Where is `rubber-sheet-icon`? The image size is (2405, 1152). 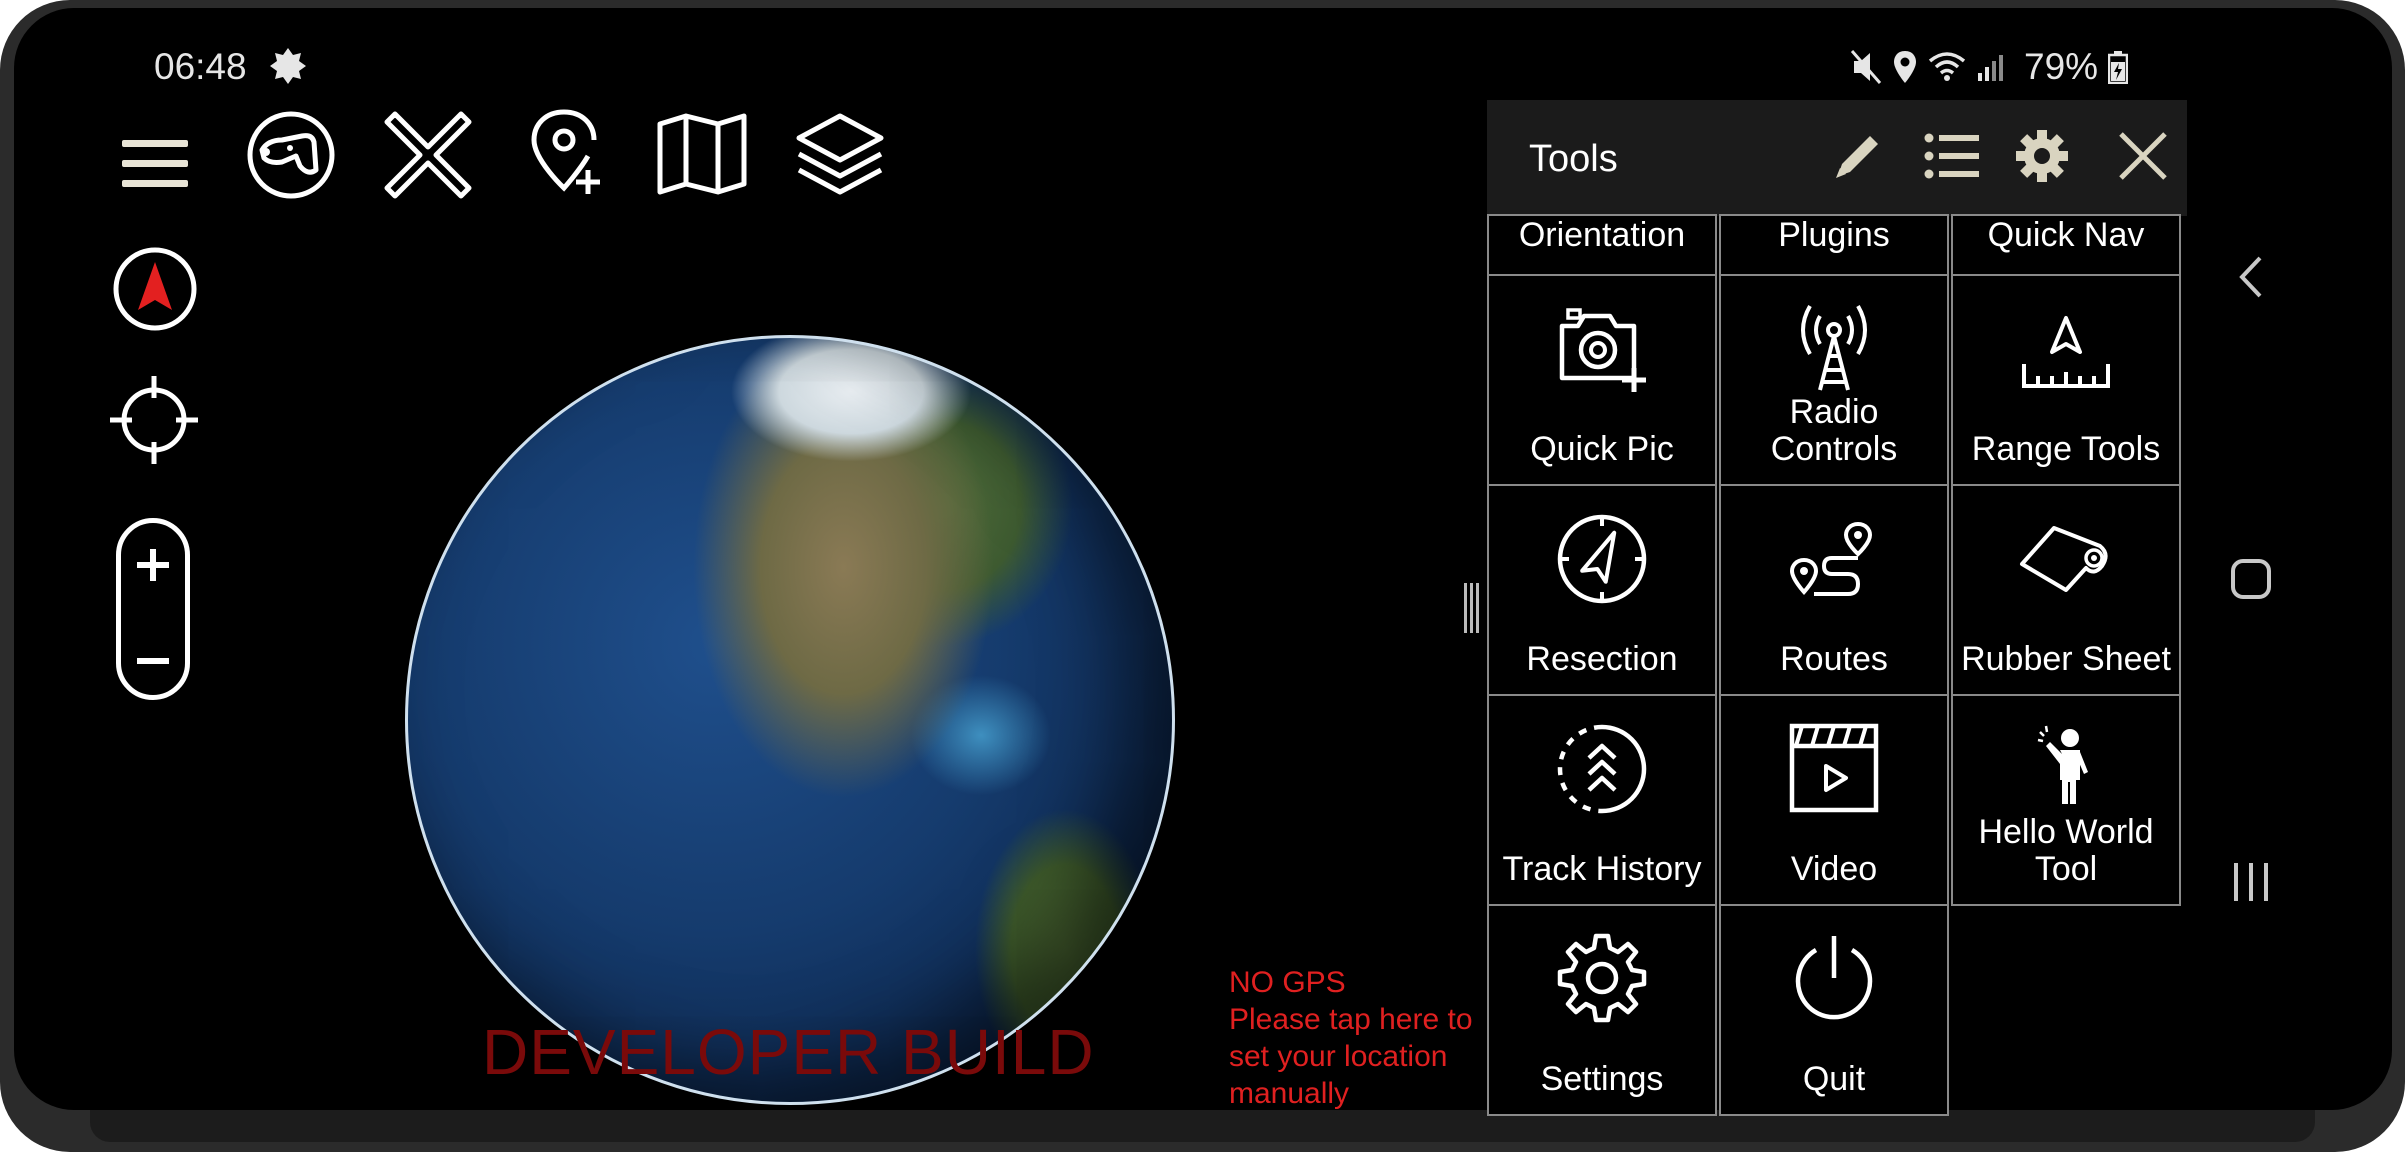
rubber-sheet-icon is located at coordinates (2064, 559).